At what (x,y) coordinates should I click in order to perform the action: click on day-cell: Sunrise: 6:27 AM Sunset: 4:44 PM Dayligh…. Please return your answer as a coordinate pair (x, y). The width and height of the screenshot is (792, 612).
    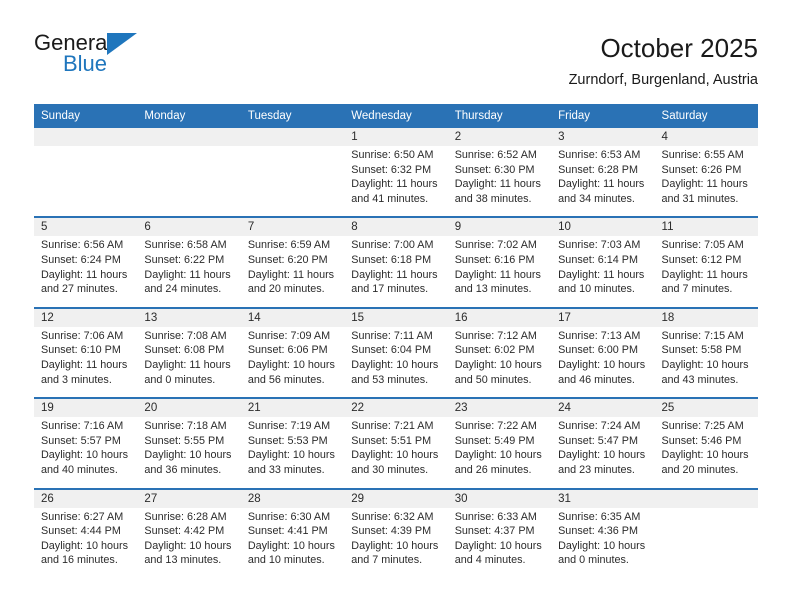
    Looking at the image, I should click on (86, 543).